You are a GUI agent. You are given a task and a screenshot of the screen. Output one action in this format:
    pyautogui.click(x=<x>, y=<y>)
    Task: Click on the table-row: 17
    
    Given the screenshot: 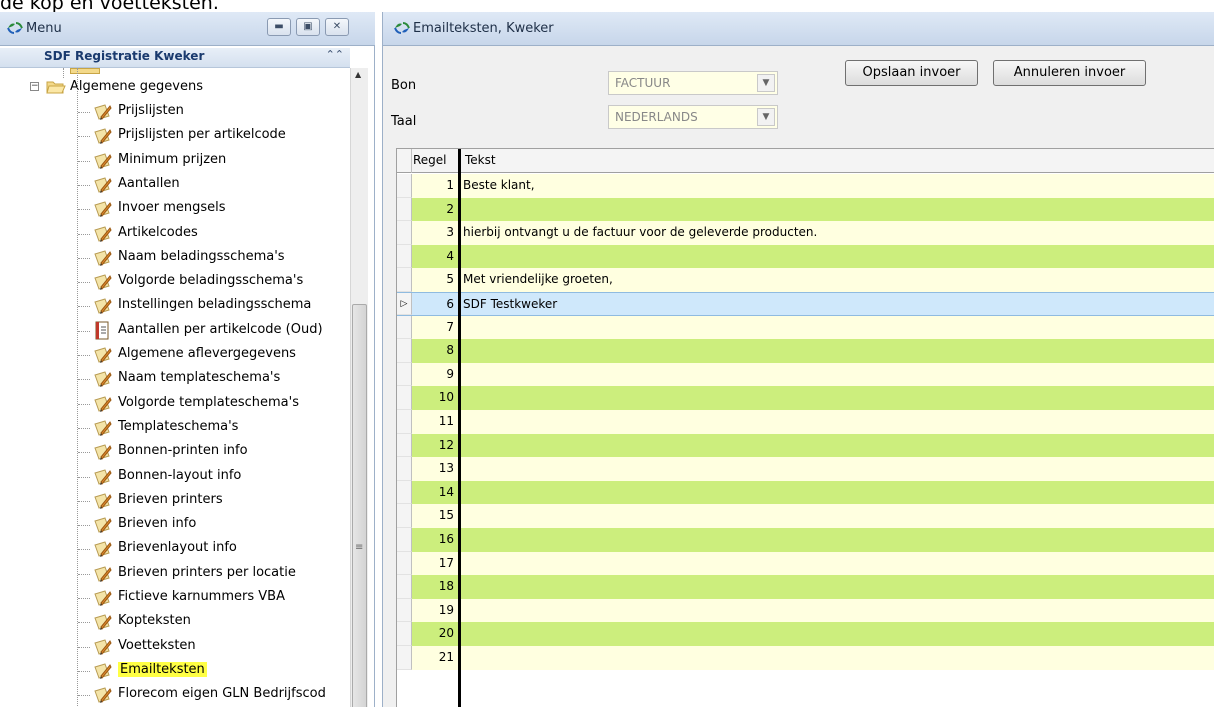 What is the action you would take?
    pyautogui.click(x=805, y=563)
    